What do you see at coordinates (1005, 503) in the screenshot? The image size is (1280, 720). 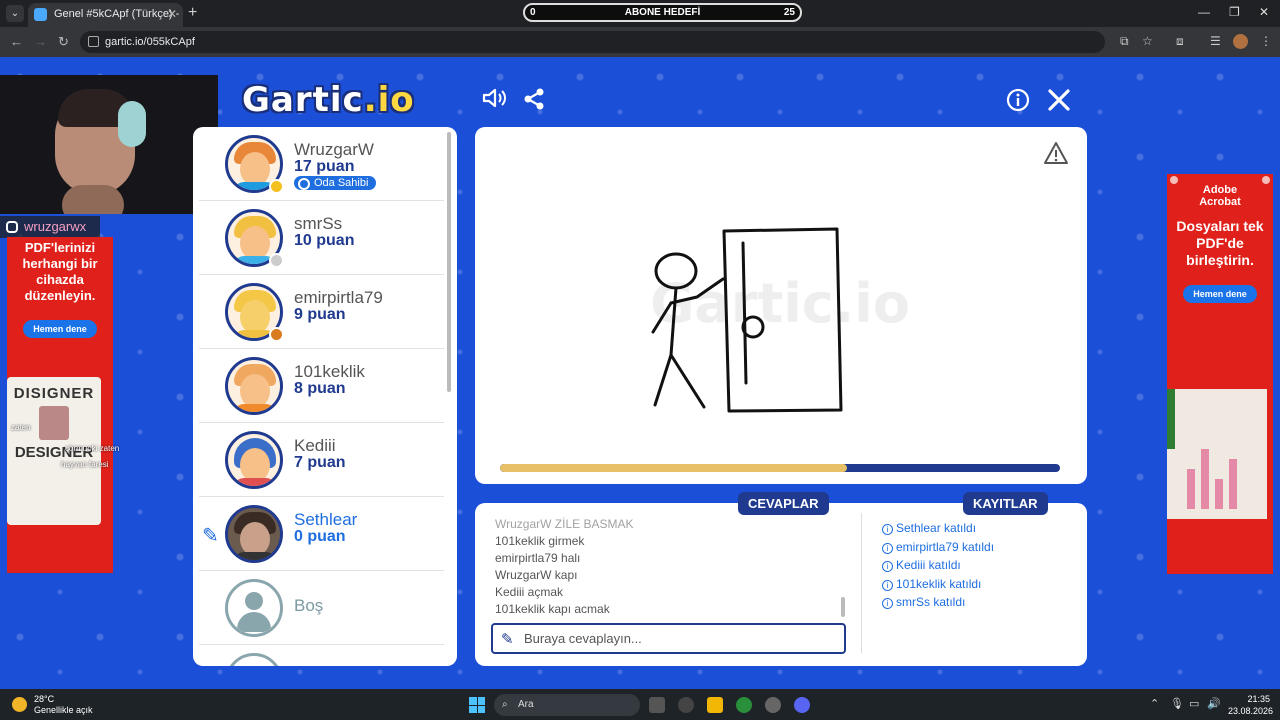 I see `logs-tab: KAYITLAR` at bounding box center [1005, 503].